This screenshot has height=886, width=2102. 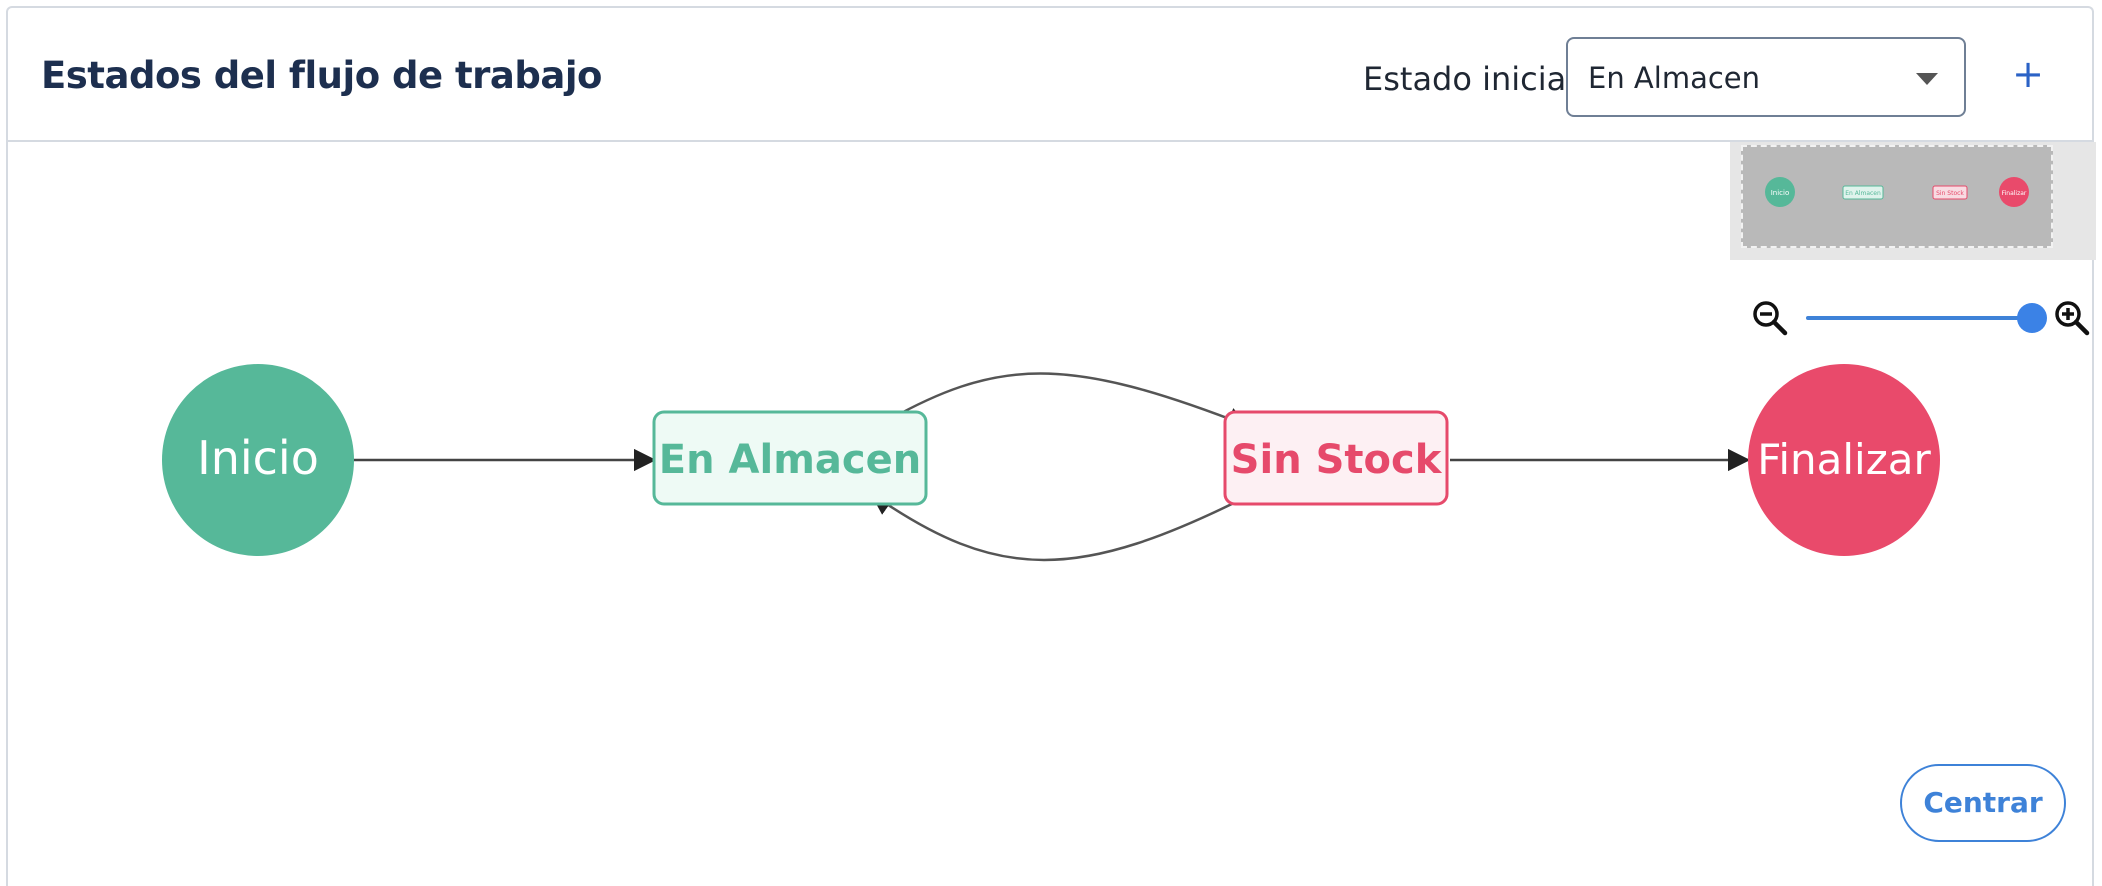 I want to click on edge-en-almacen-sin-stock, so click(x=1064, y=401).